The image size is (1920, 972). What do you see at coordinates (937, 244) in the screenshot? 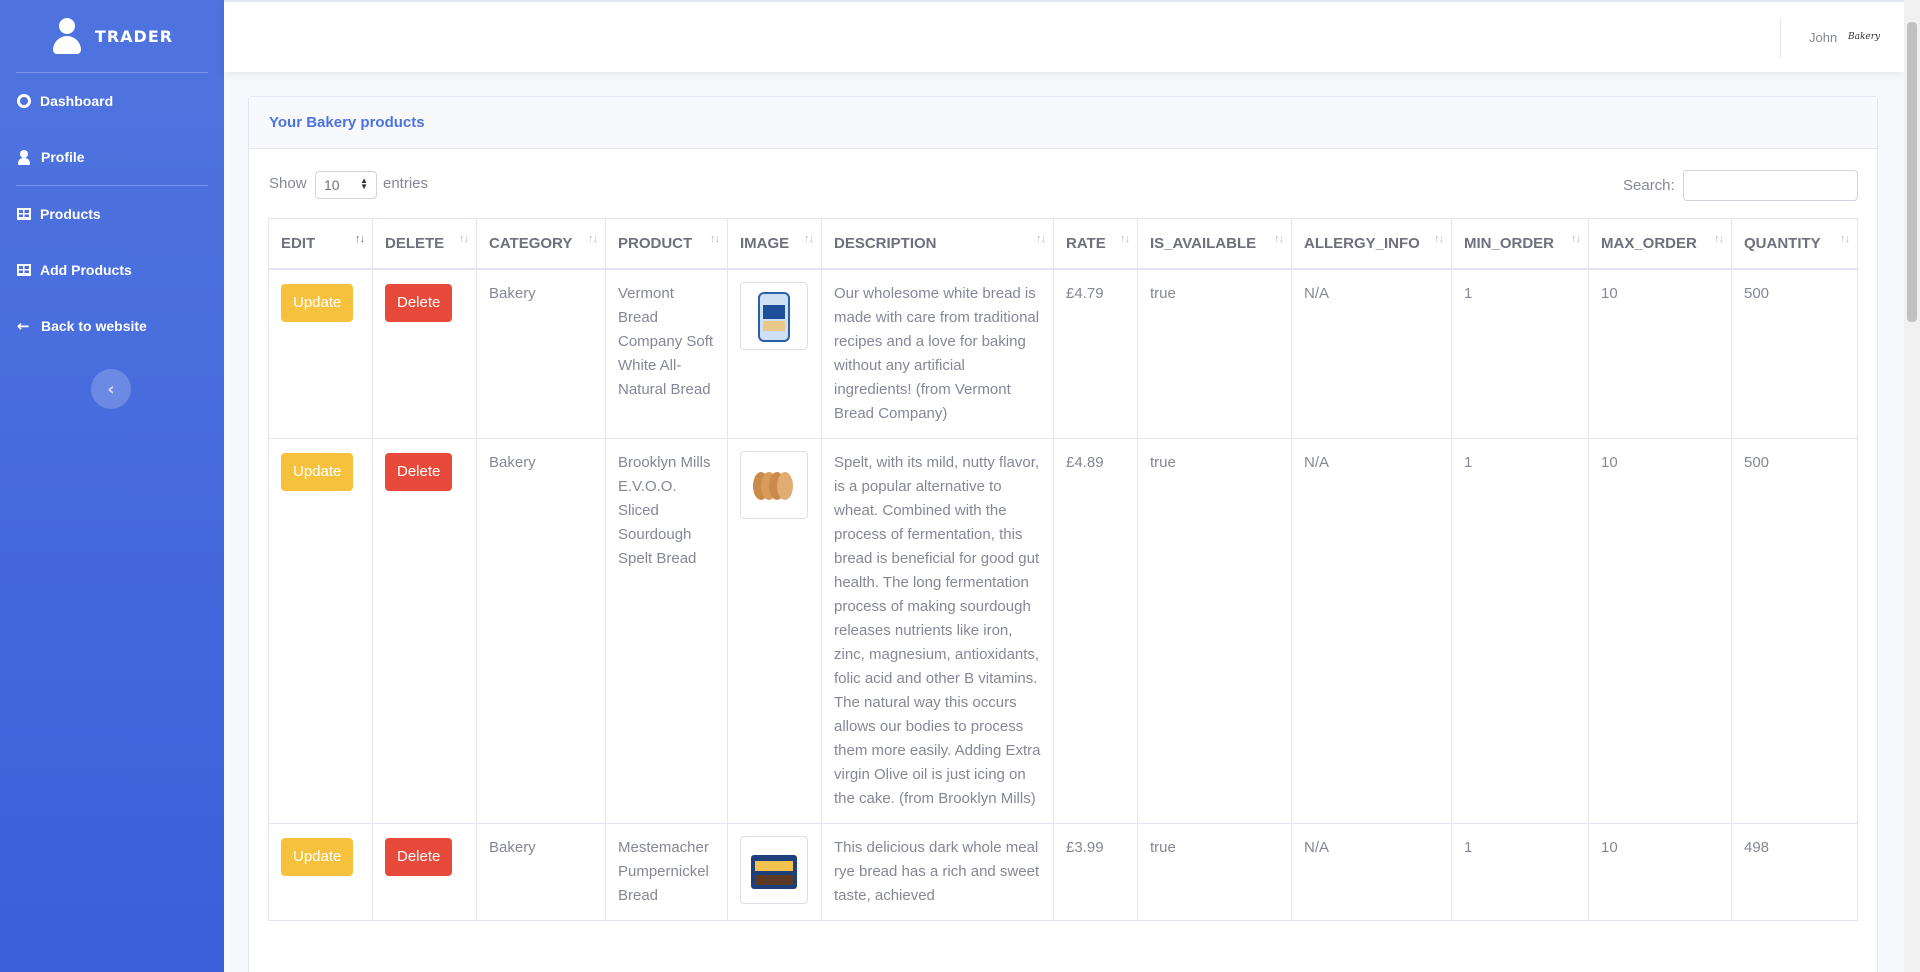
I see `column-header-description: DESCRIPTION ↑↓` at bounding box center [937, 244].